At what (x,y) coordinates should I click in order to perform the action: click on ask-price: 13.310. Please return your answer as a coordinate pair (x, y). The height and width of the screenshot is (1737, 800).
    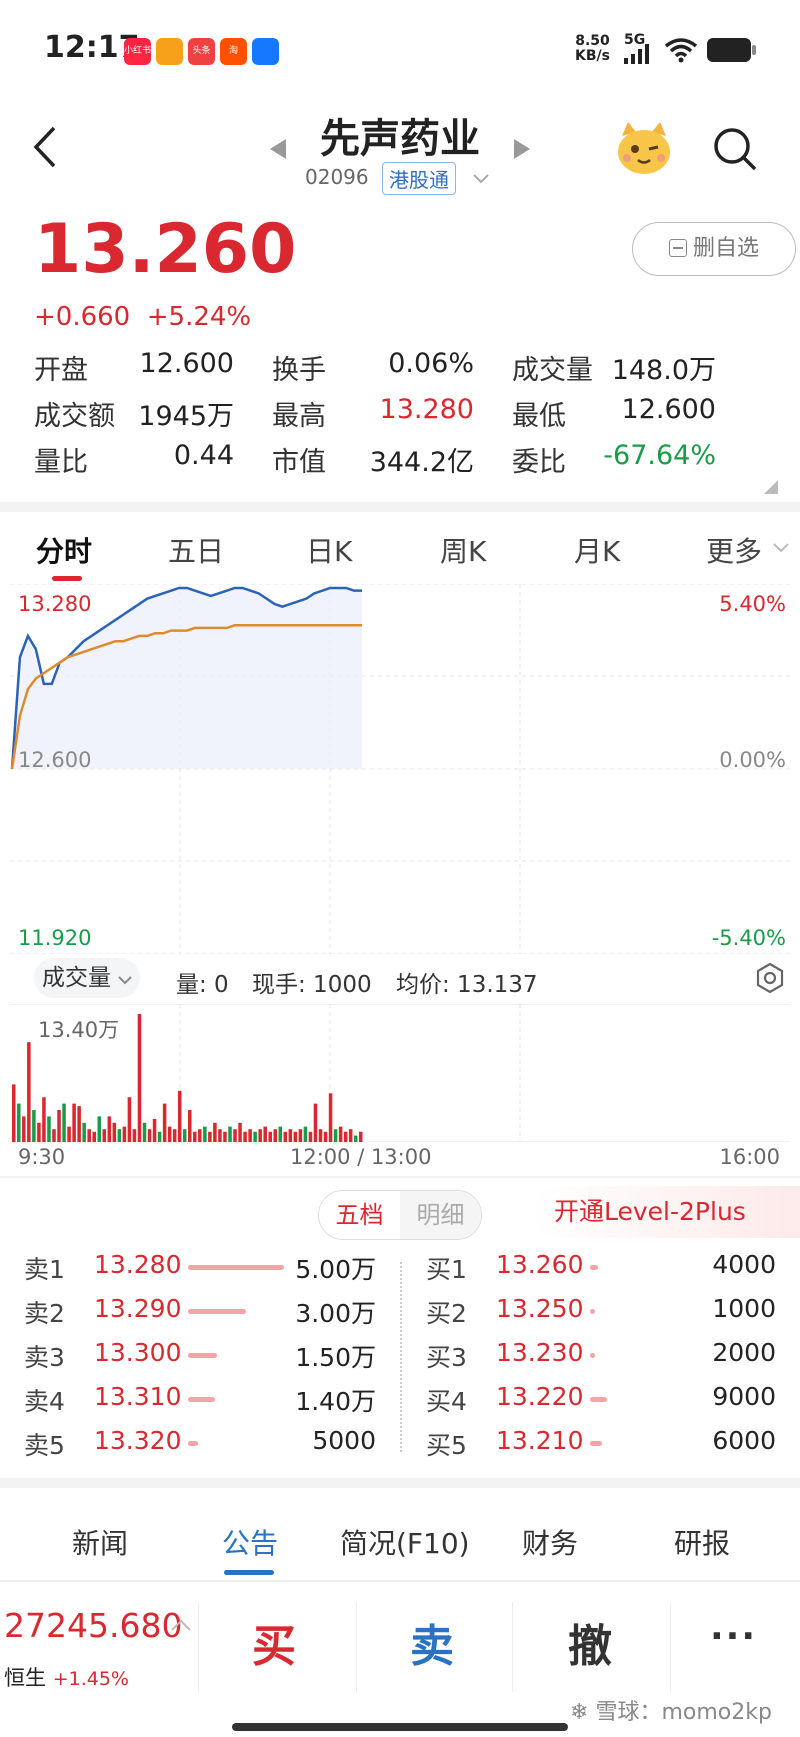
    Looking at the image, I should click on (137, 1396).